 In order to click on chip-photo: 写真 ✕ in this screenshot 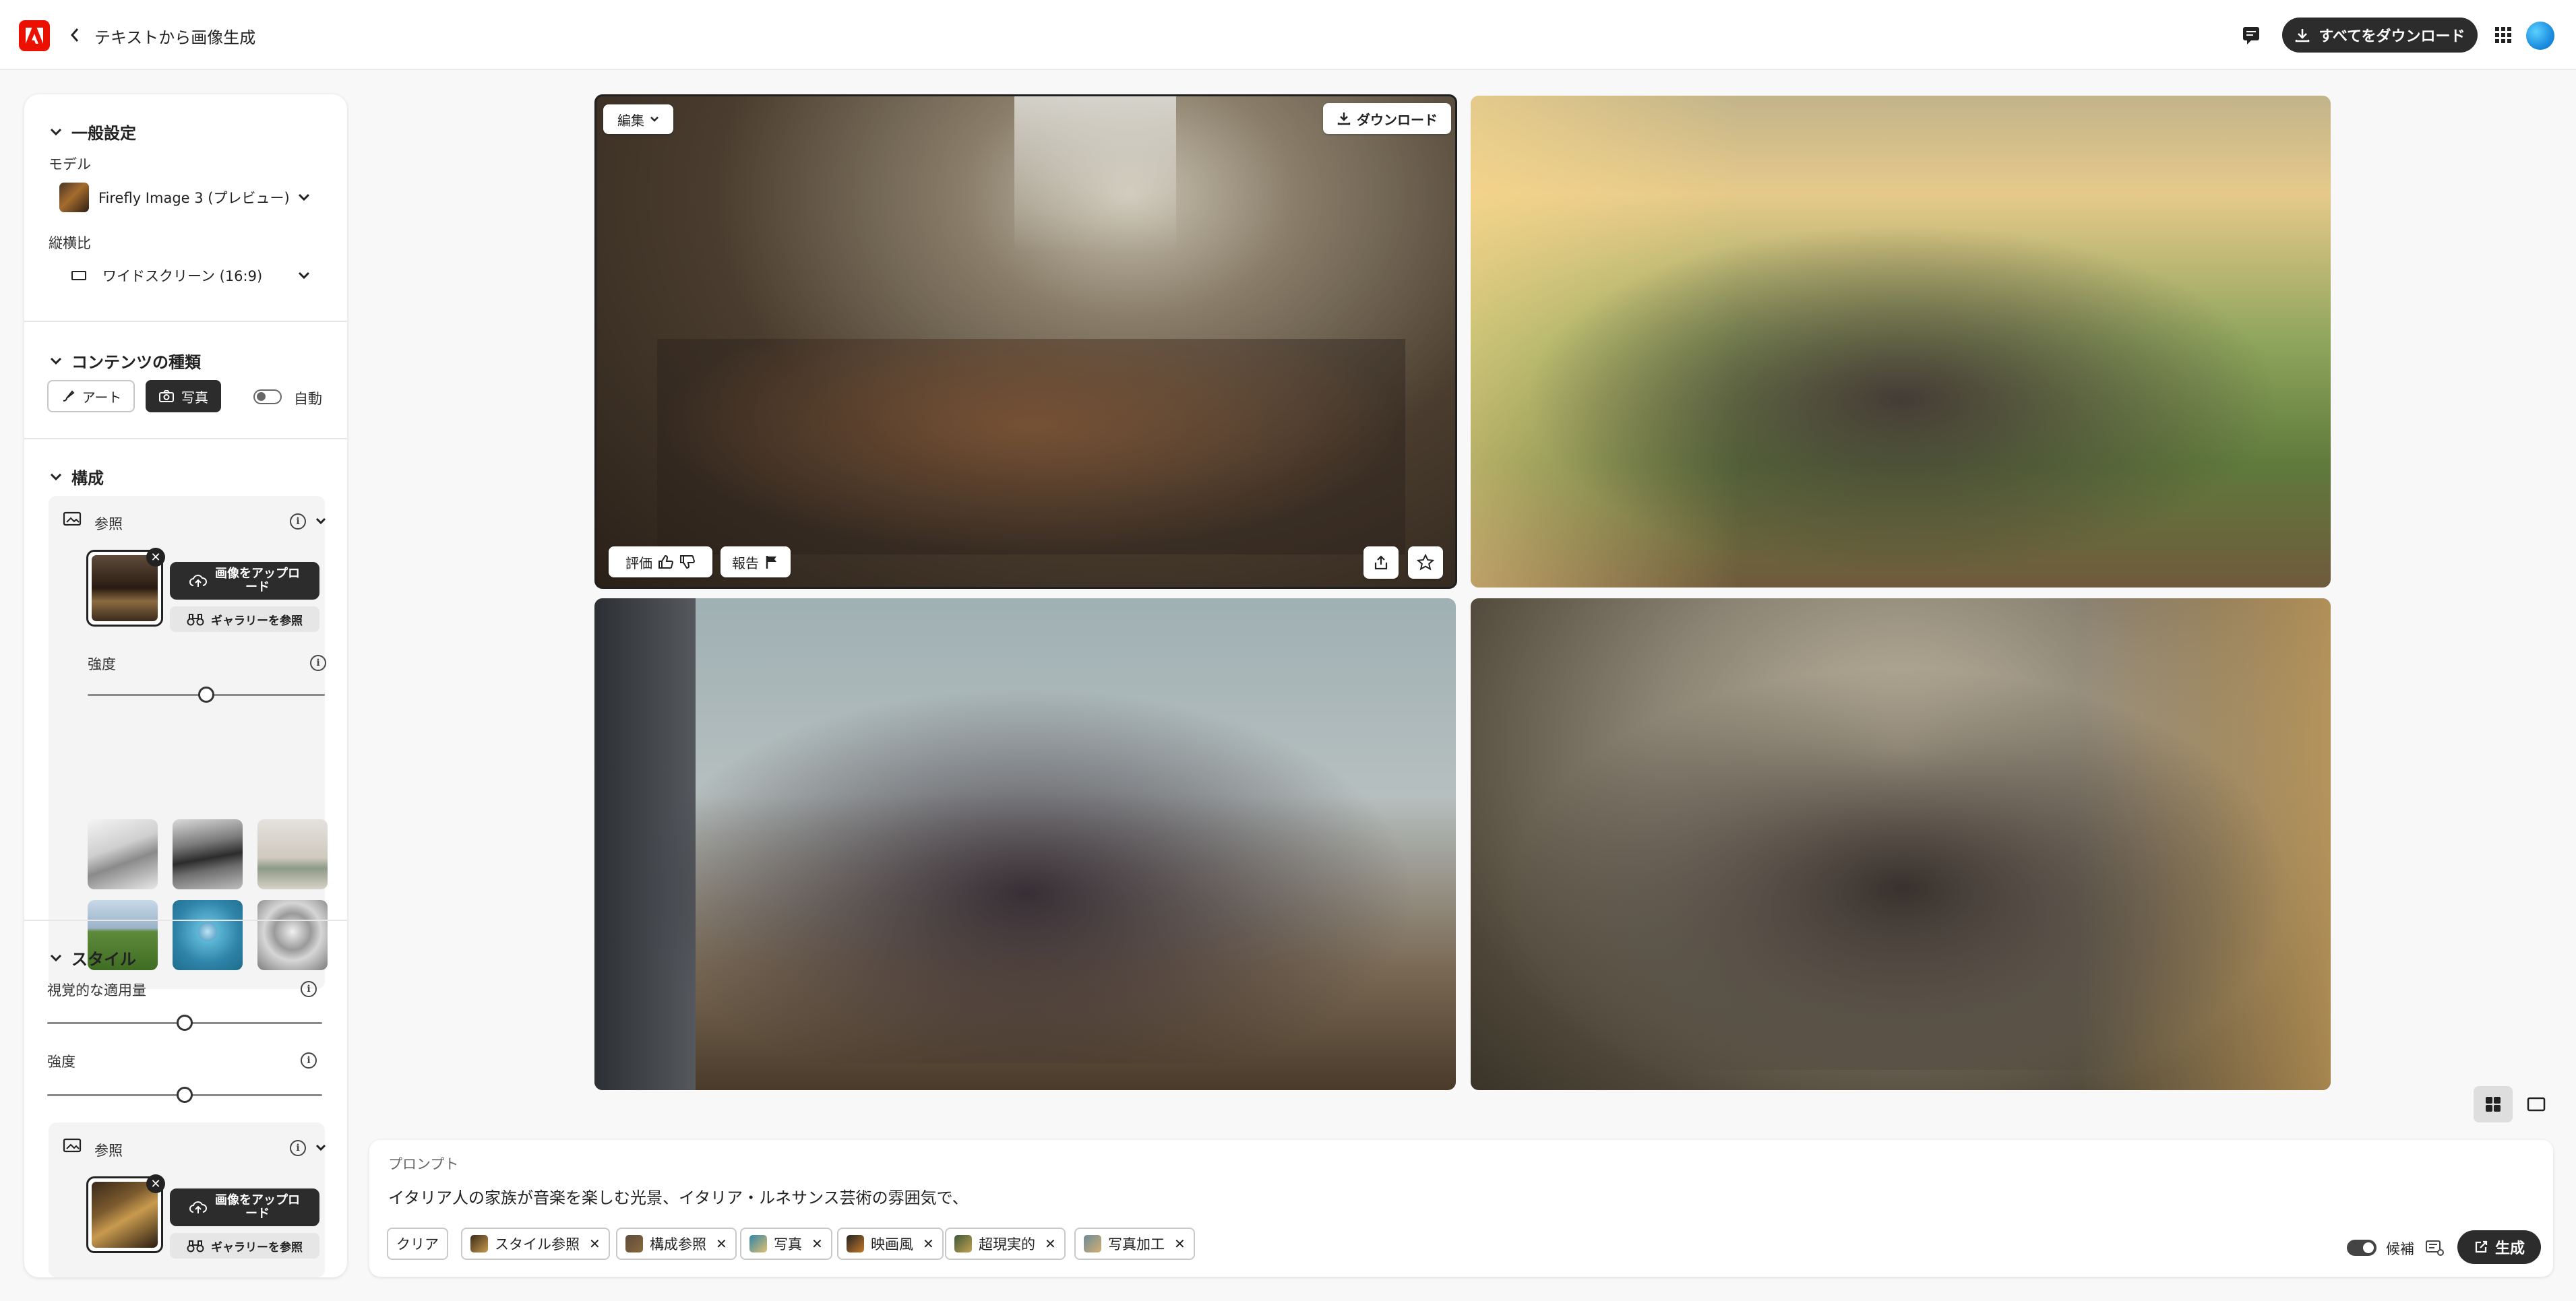, I will do `click(786, 1244)`.